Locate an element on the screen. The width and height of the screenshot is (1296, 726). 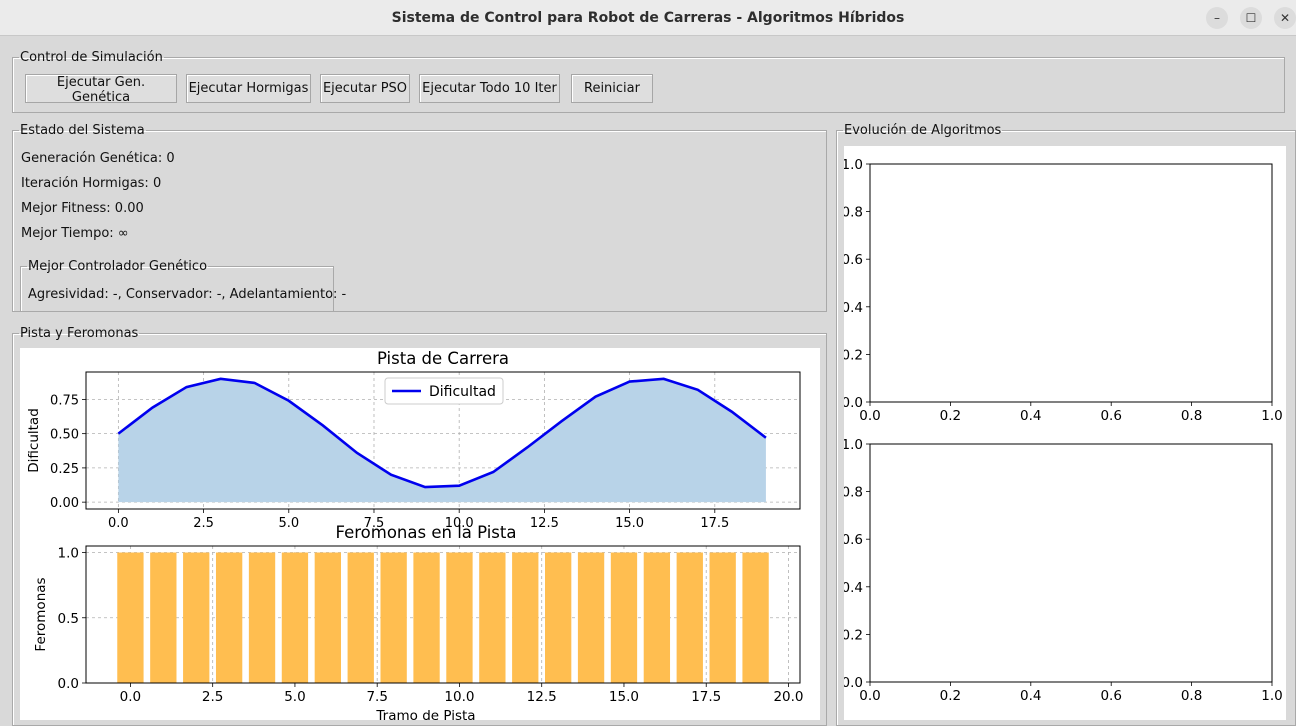
pheromone-xtick-label: 10.0 is located at coordinates (459, 697).